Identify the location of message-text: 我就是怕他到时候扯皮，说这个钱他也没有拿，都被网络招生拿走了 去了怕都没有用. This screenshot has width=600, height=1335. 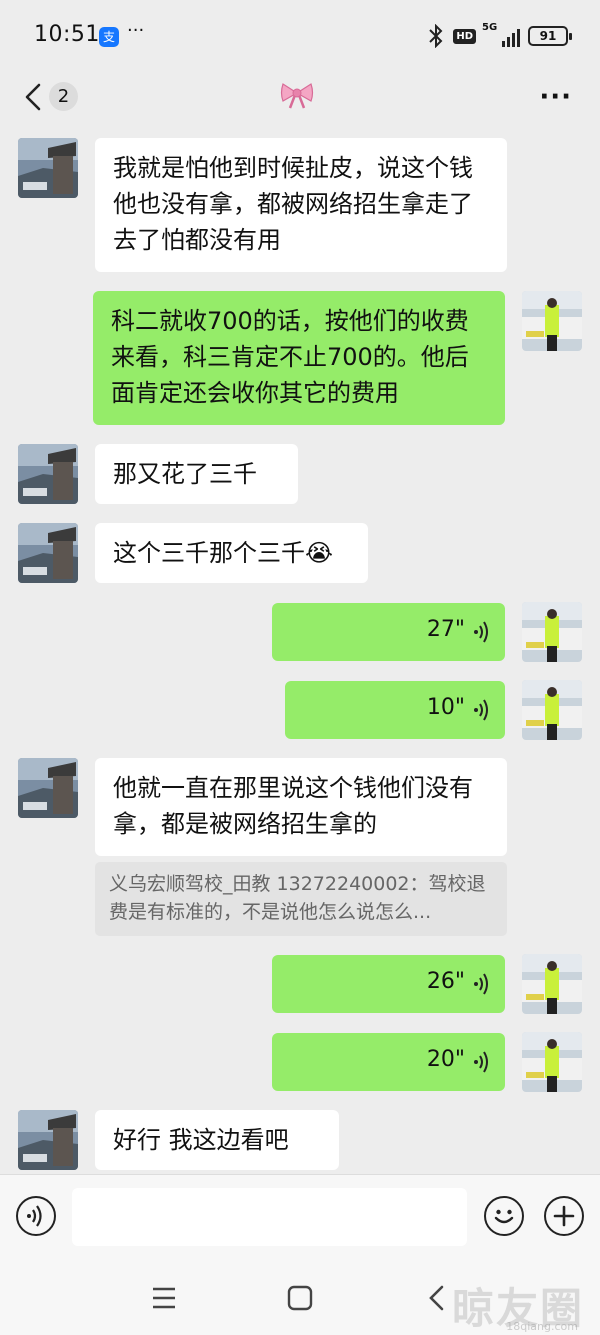
(293, 204).